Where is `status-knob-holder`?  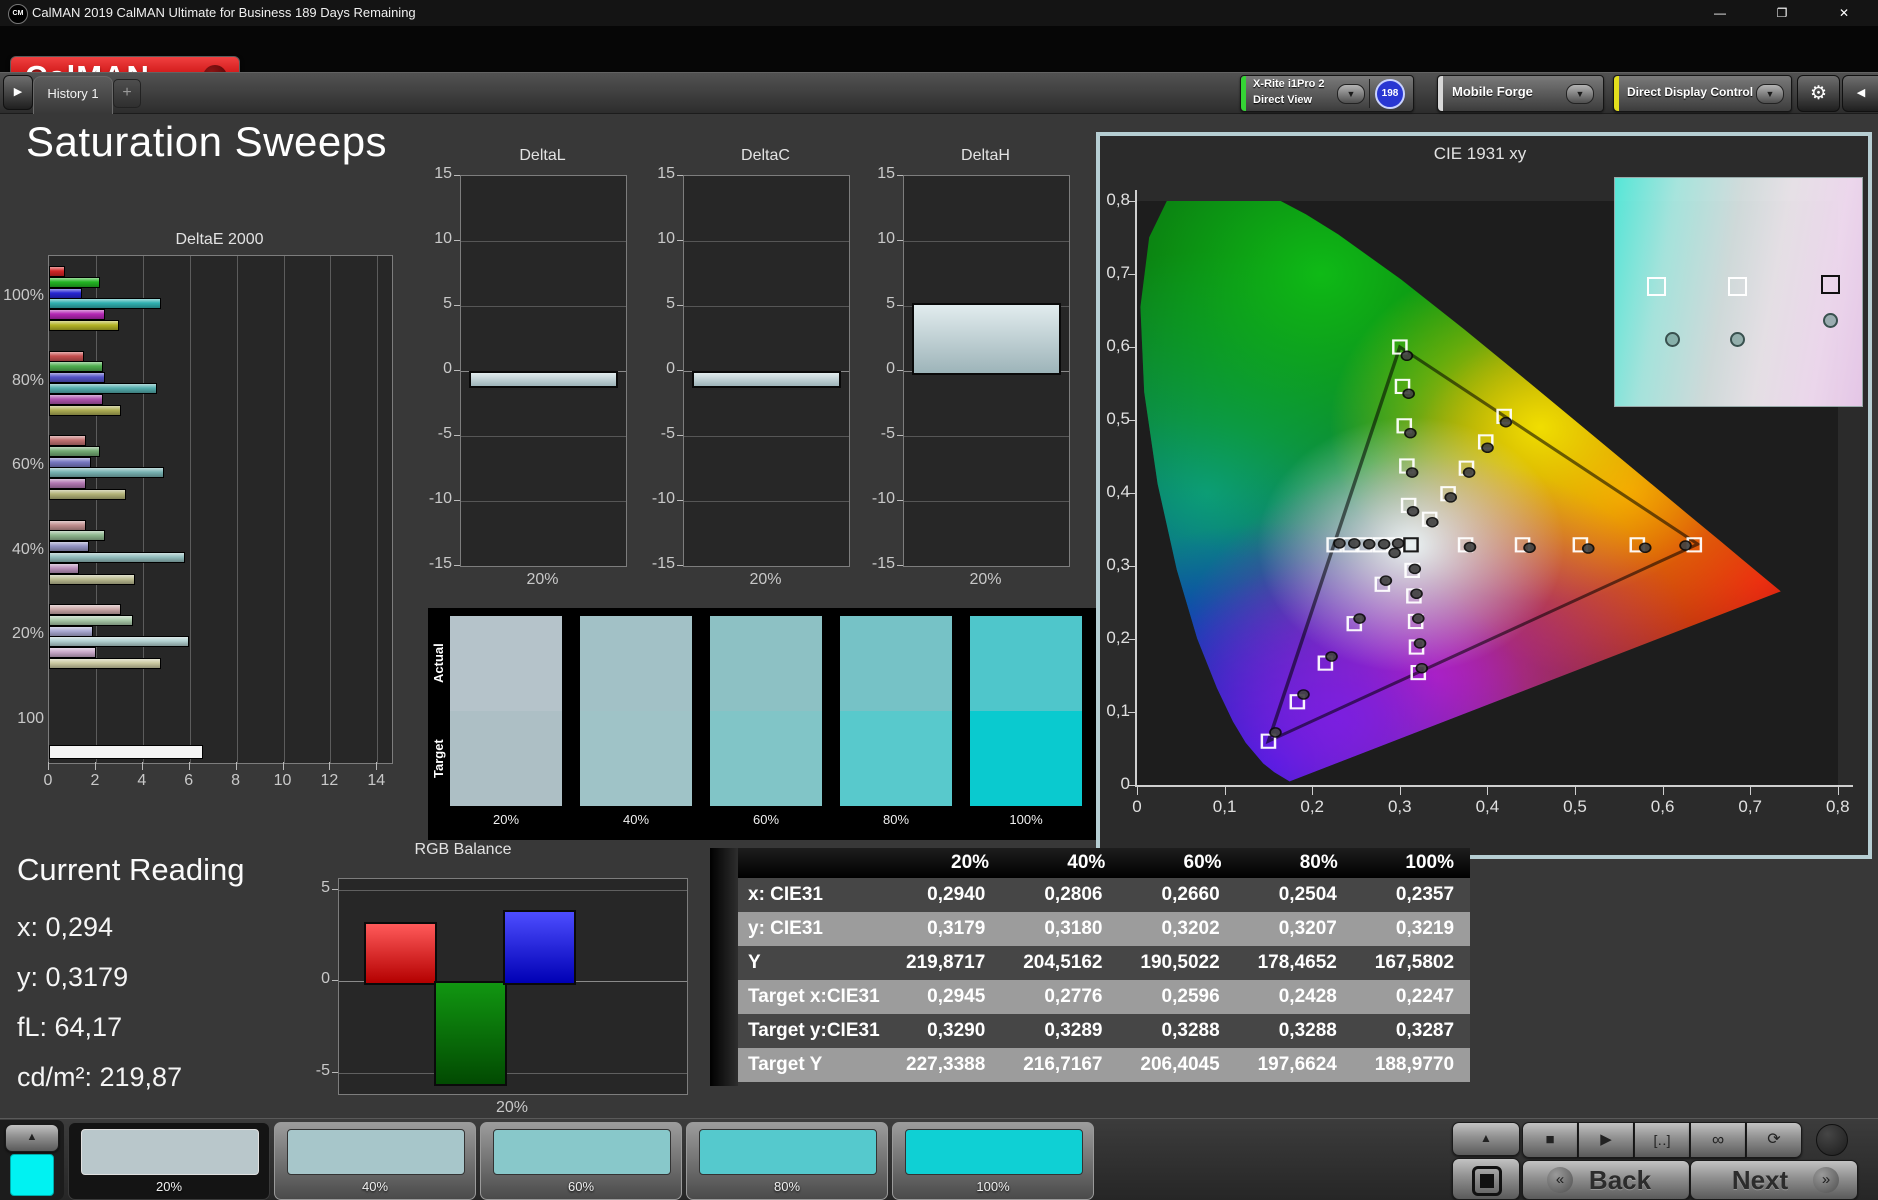 status-knob-holder is located at coordinates (1832, 1139).